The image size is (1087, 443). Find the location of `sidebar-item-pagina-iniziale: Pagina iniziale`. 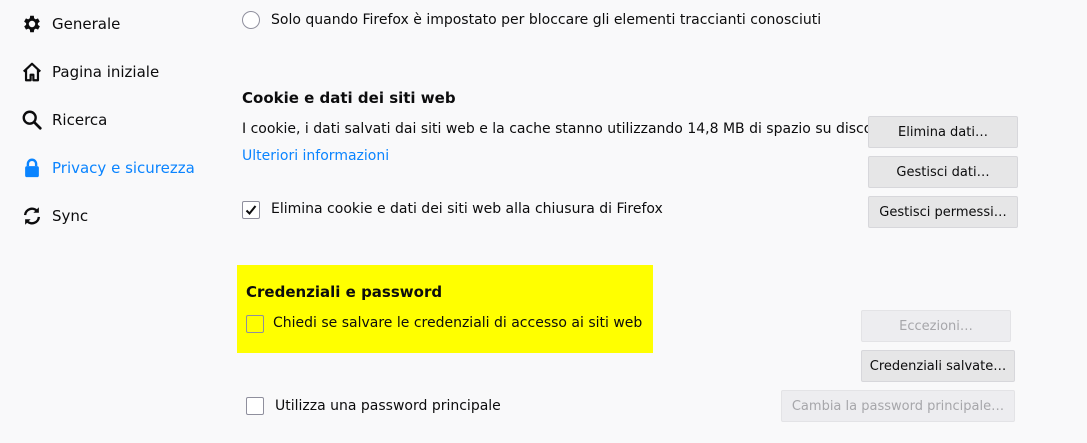

sidebar-item-pagina-iniziale: Pagina iniziale is located at coordinates (89, 72).